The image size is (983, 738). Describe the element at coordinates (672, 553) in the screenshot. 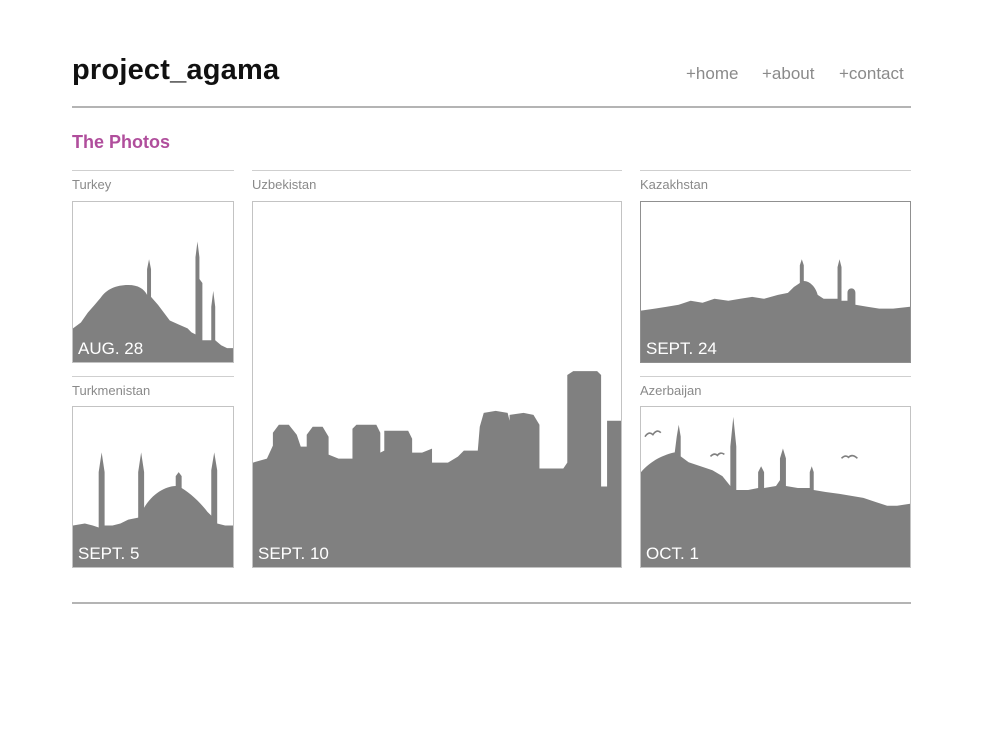

I see `photo-date: OCT. 1` at that location.